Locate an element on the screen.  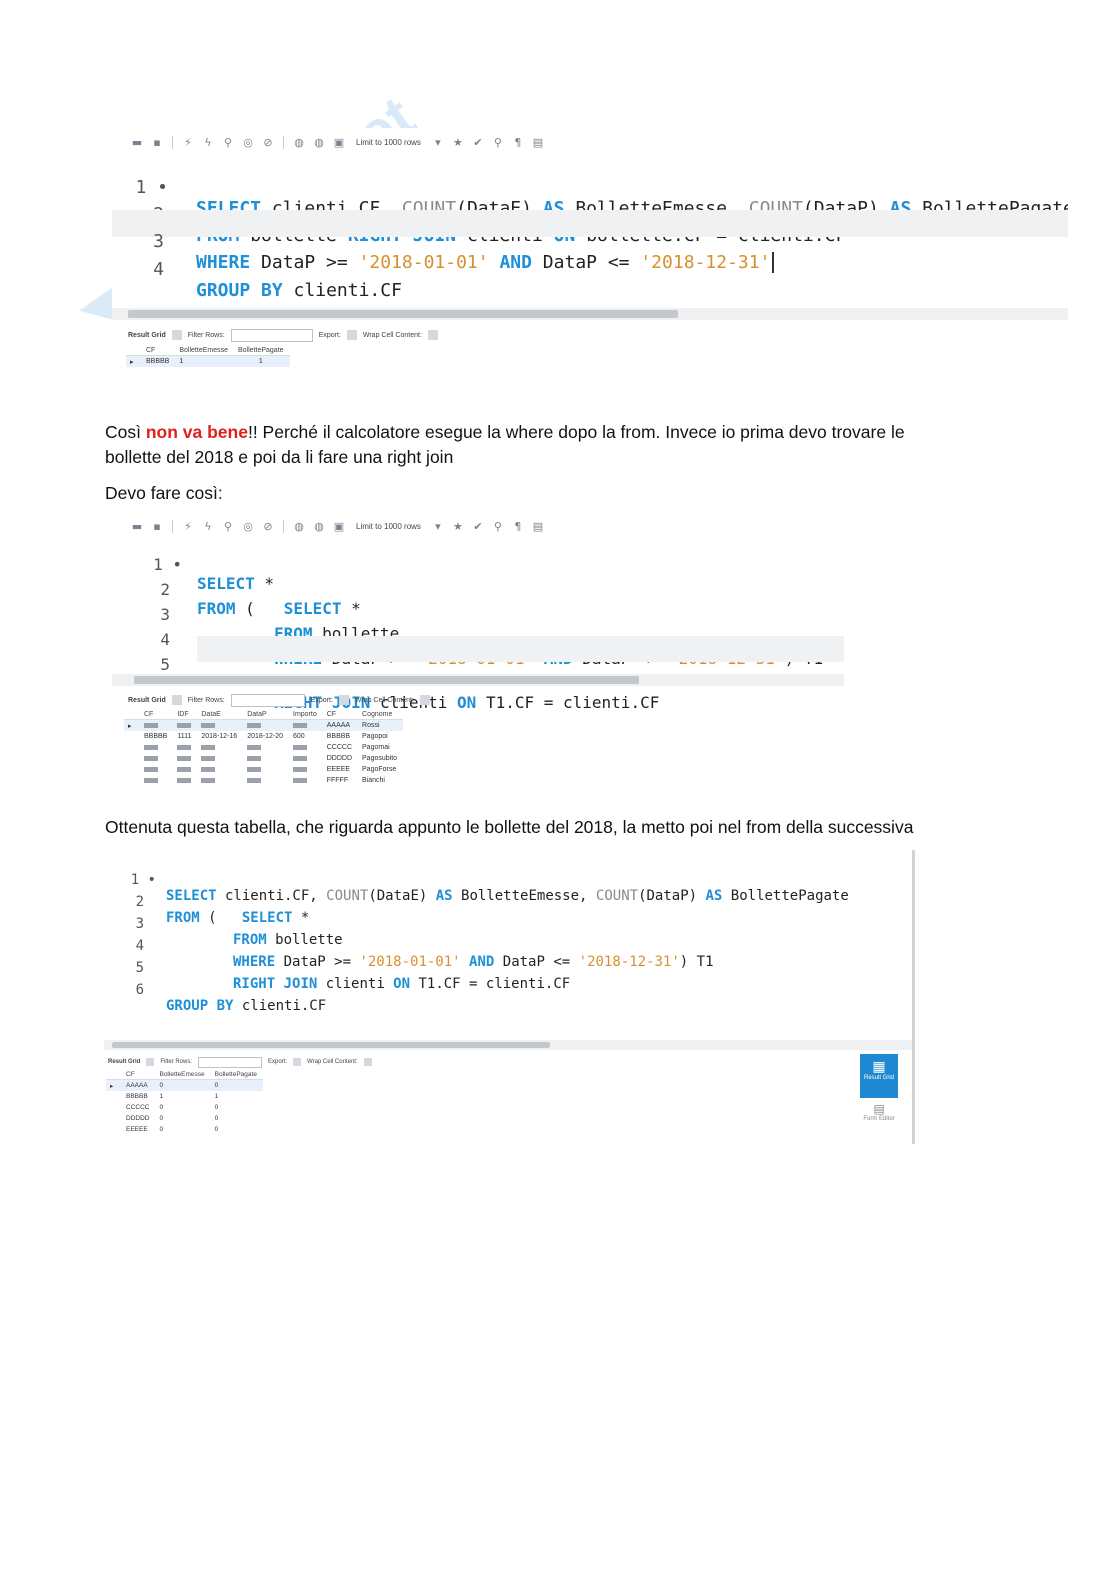
form-editor-panel-button: ▤ Form Editor is located at coordinates (879, 1122).